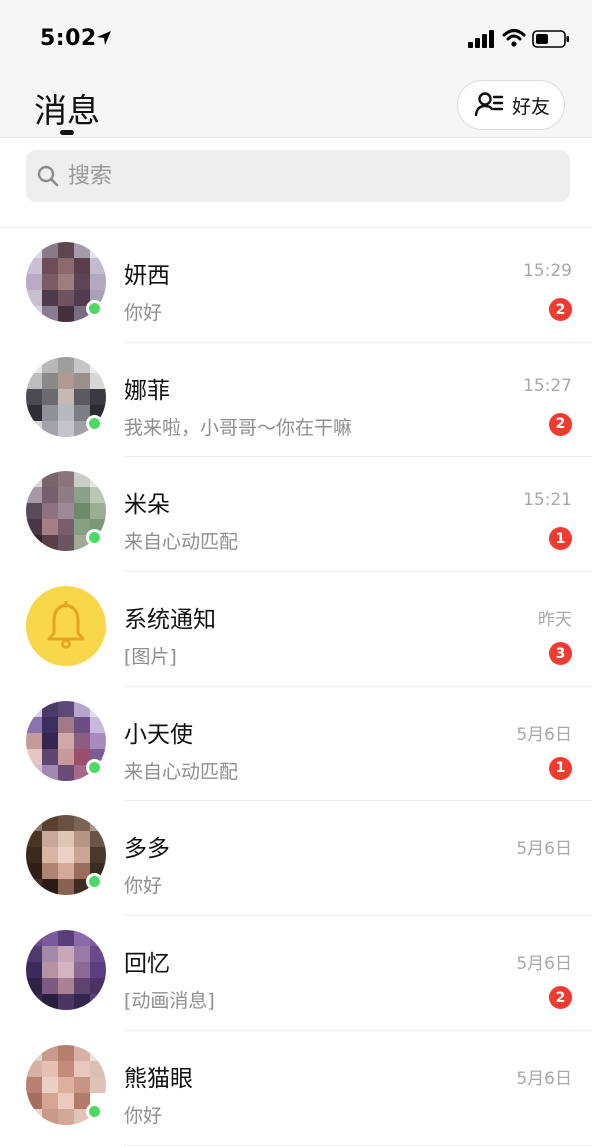 The height and width of the screenshot is (1146, 592). I want to click on contact-name: 系统通知, so click(170, 620).